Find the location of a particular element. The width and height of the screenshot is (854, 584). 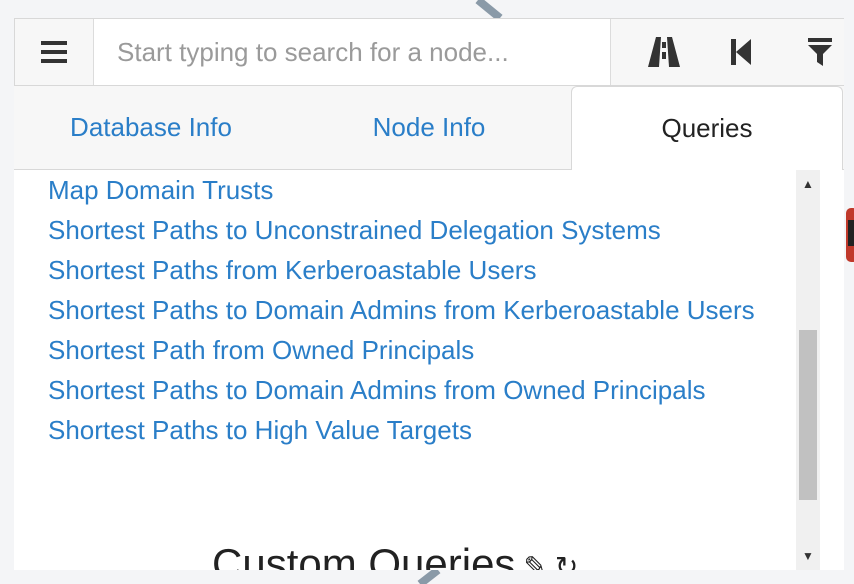

query-link: Shortest Paths to High Value Targets is located at coordinates (418, 430).